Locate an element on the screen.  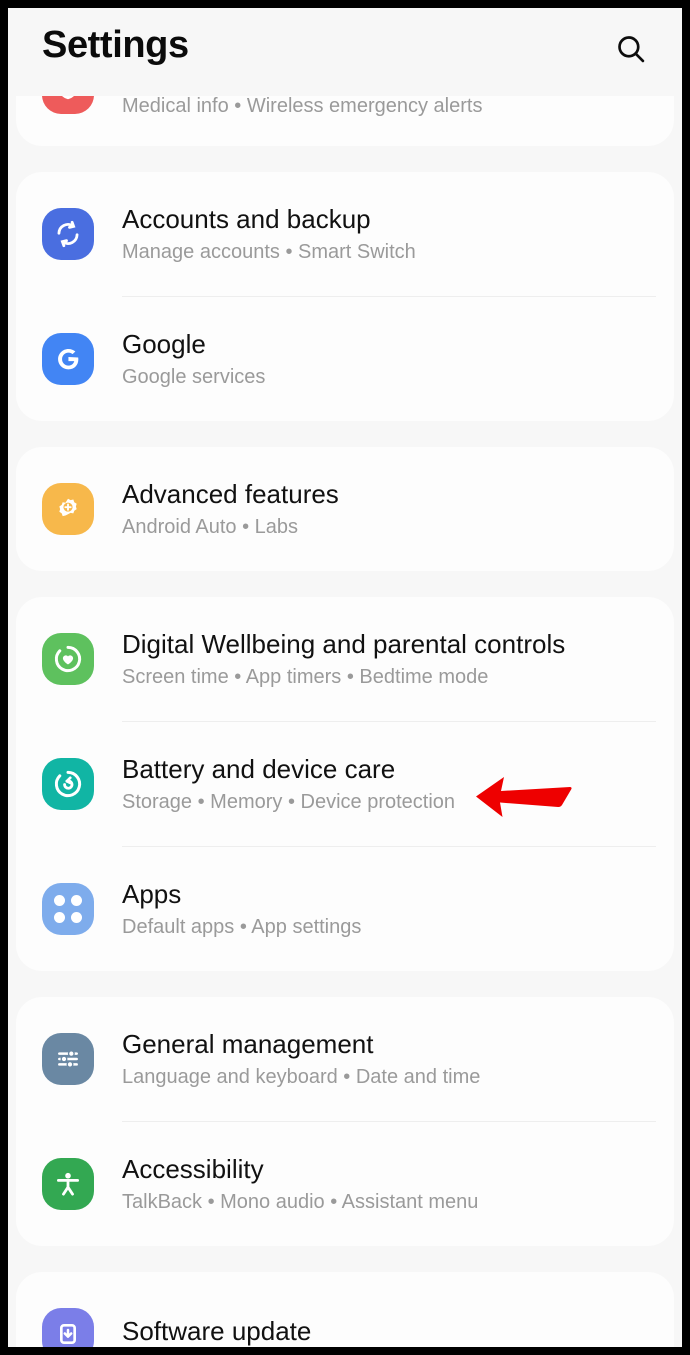
safety-glyph is located at coordinates (68, 98).